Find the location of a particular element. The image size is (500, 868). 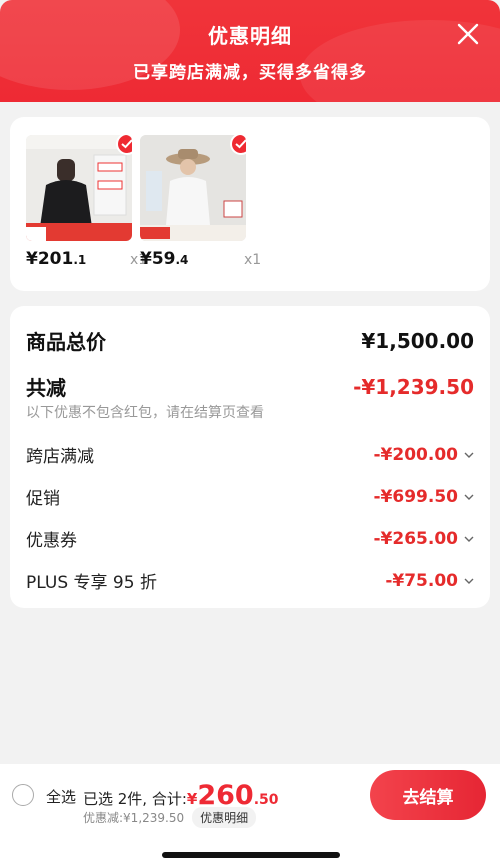

close-button is located at coordinates (468, 34).